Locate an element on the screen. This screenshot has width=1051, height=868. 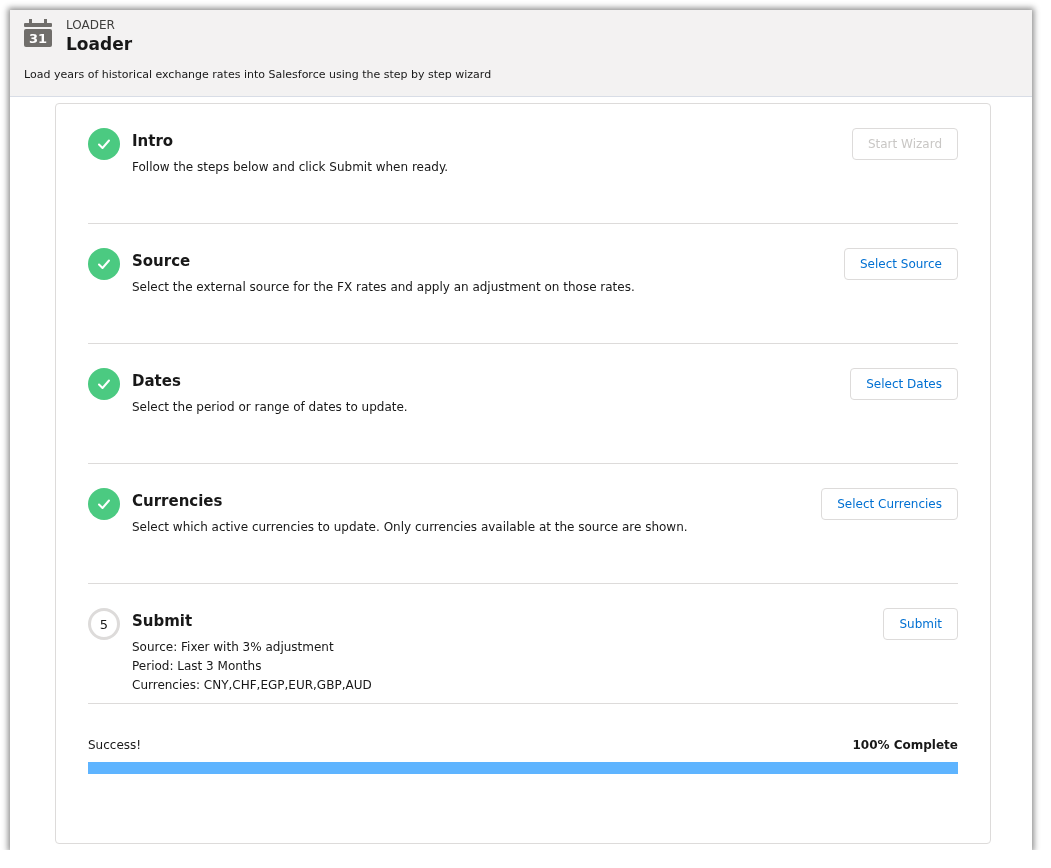
step-title: Intro is located at coordinates (153, 141).